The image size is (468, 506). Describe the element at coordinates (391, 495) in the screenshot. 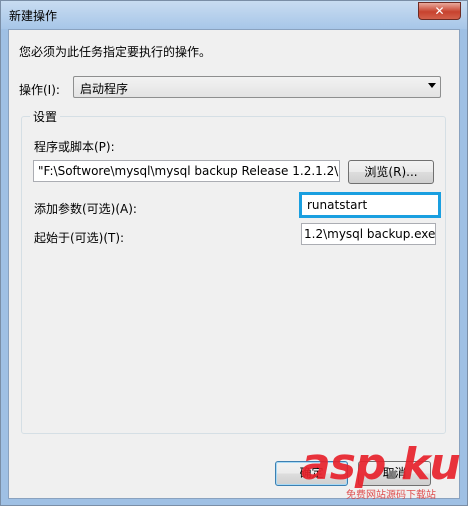

I see `watermark-tagline: 免费网站源码下载站` at that location.